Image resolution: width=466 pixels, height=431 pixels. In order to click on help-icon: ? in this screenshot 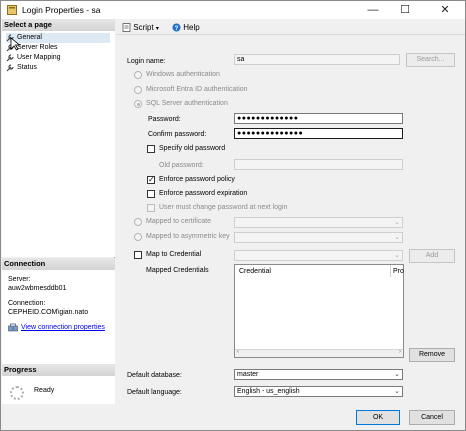, I will do `click(176, 27)`.